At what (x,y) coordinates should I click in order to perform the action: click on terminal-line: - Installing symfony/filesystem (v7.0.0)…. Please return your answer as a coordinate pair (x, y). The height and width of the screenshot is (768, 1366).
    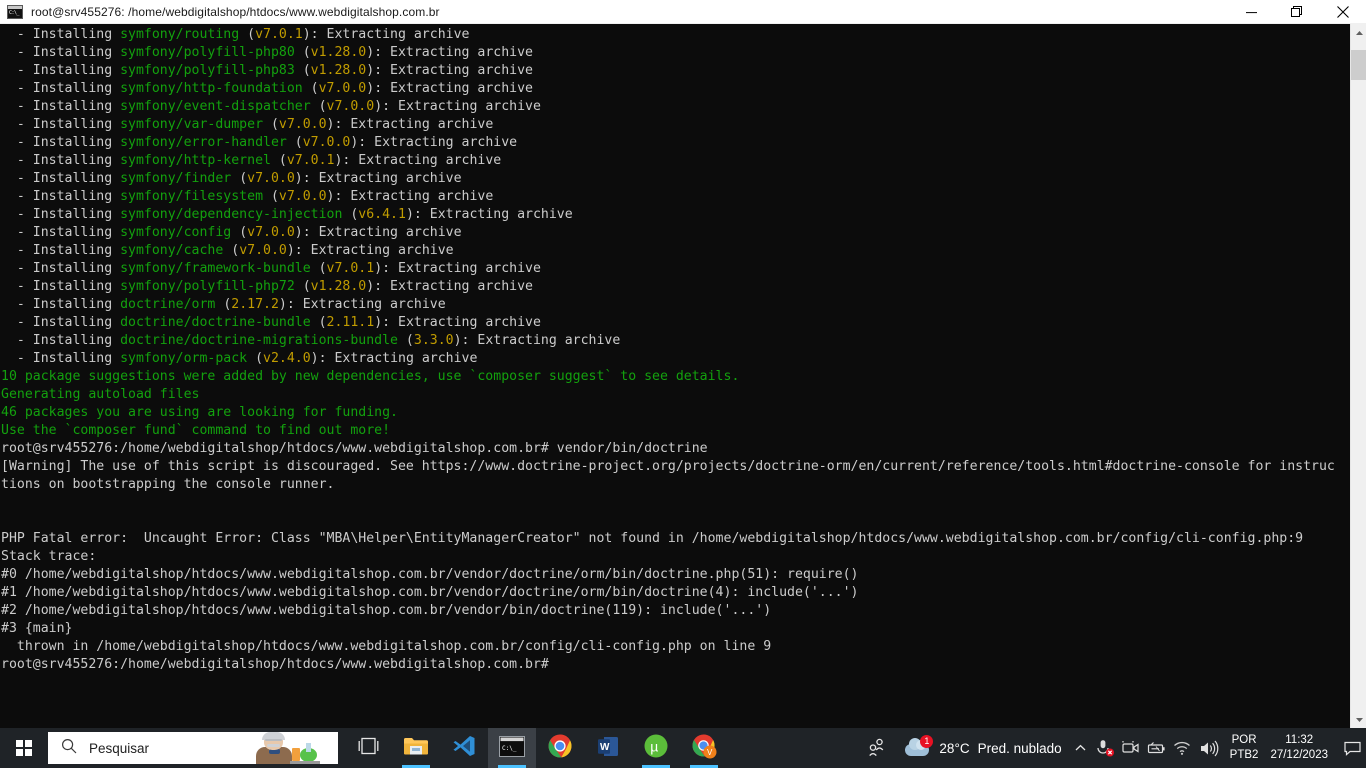
    Looking at the image, I should click on (247, 196).